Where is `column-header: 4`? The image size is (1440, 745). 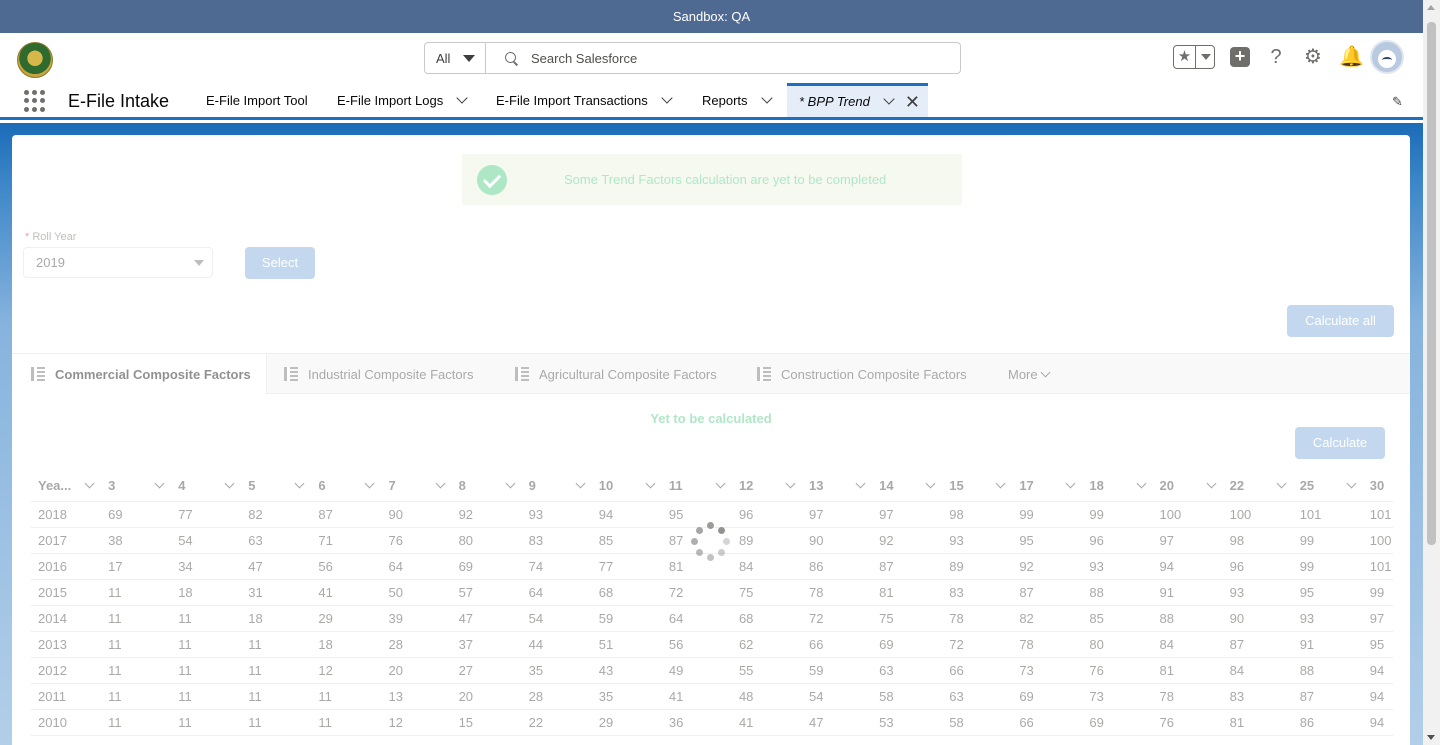
column-header: 4 is located at coordinates (206, 486).